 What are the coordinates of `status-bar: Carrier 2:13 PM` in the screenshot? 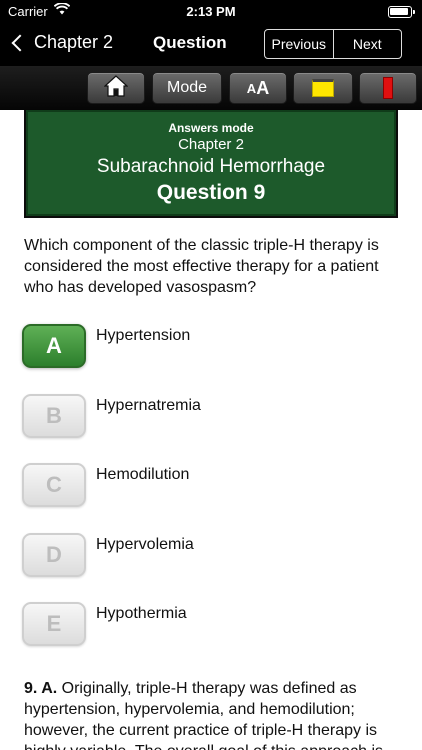 It's located at (211, 12).